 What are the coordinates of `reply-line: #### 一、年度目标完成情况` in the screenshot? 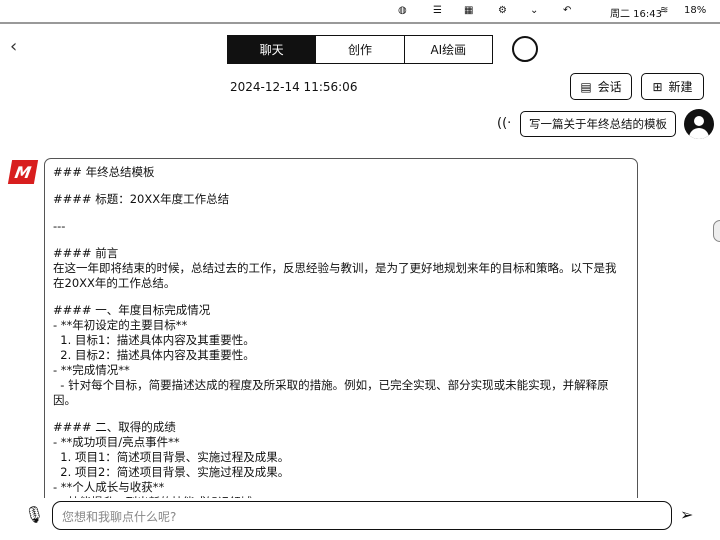 It's located at (132, 310).